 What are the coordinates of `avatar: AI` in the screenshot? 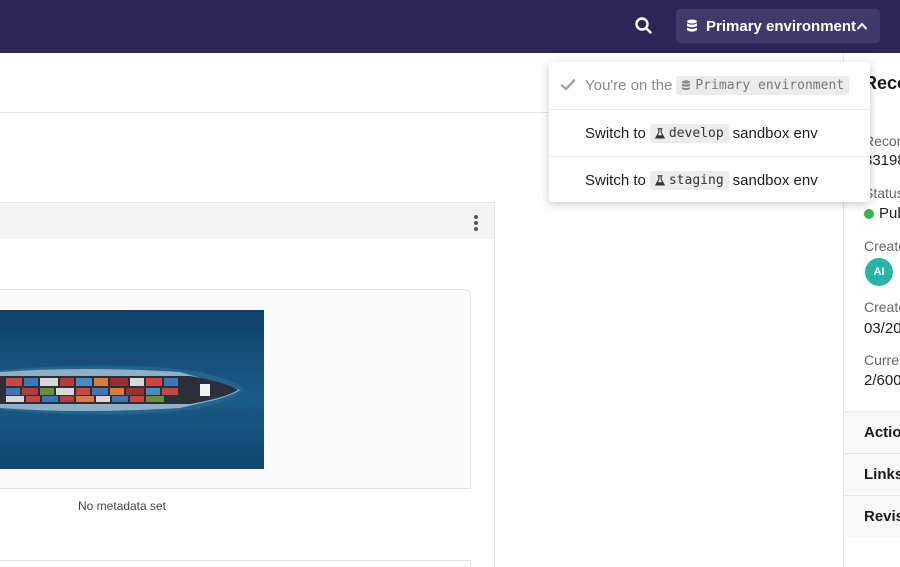 It's located at (879, 272).